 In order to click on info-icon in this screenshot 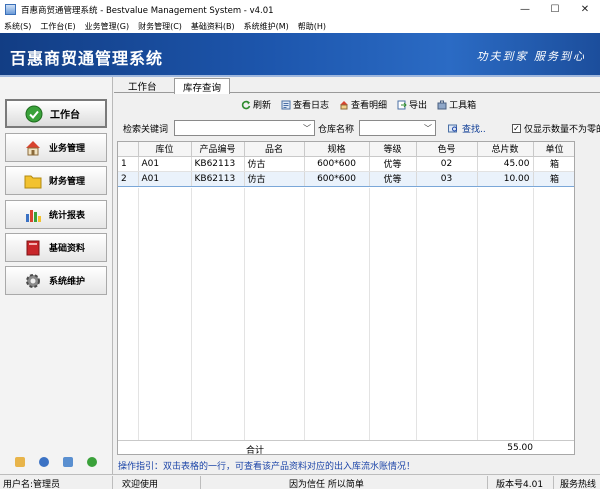, I will do `click(44, 462)`.